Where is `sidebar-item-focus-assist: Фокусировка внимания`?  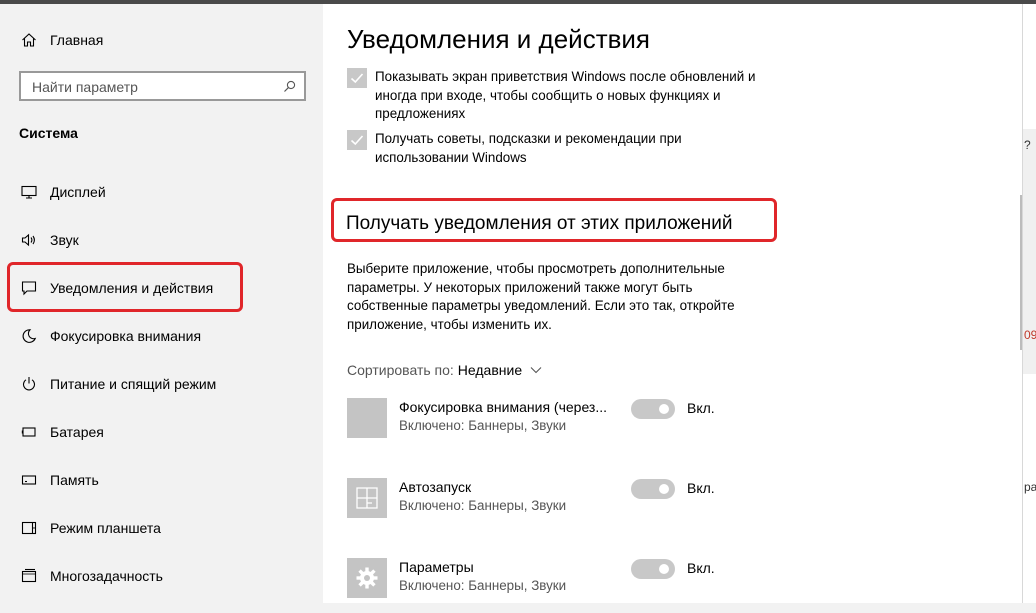
sidebar-item-focus-assist: Фокусировка внимания is located at coordinates (109, 336).